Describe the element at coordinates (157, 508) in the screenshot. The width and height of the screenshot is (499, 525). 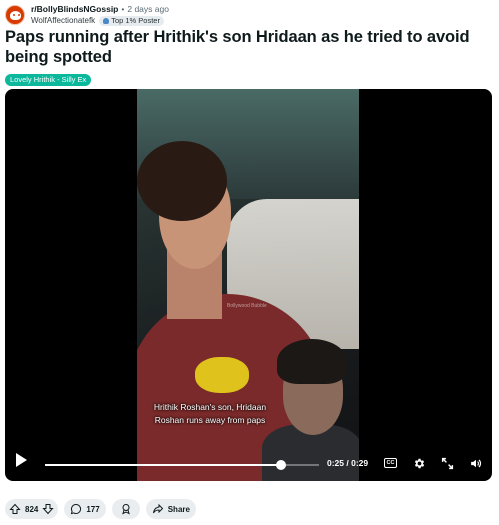
I see `share-icon` at that location.